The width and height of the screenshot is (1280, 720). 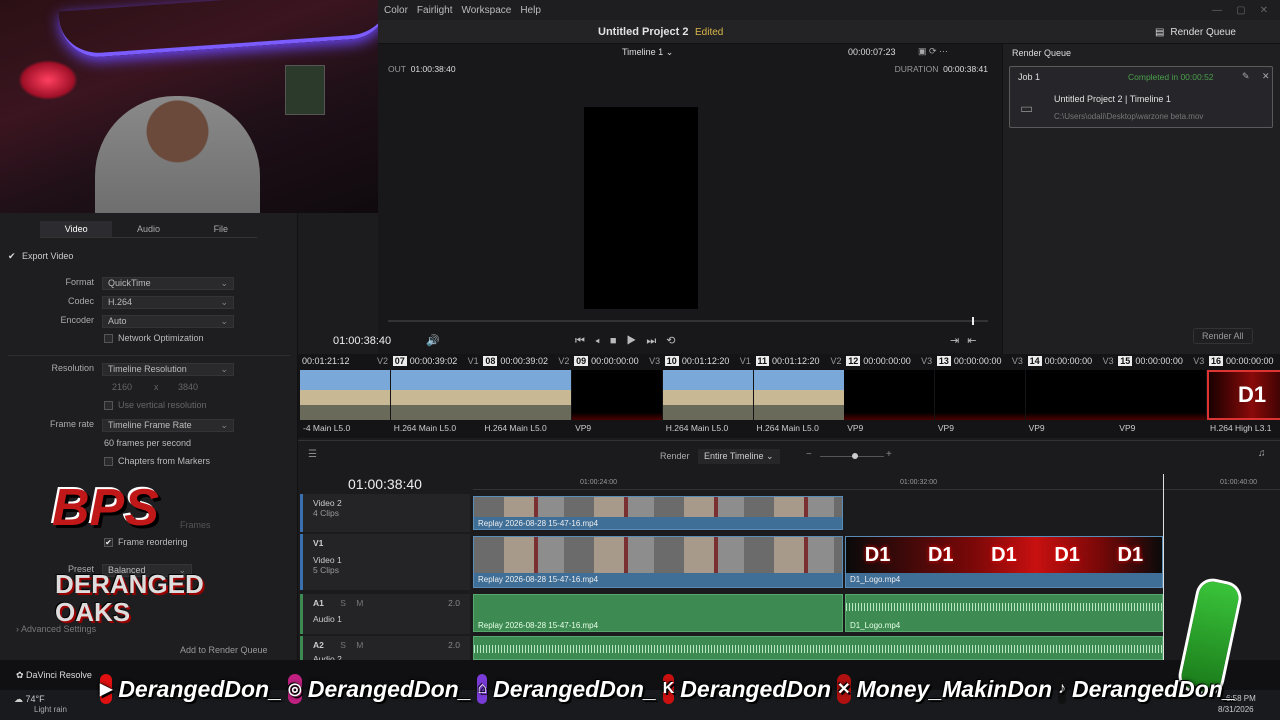 I want to click on loop-icon: ⟲, so click(x=675, y=341).